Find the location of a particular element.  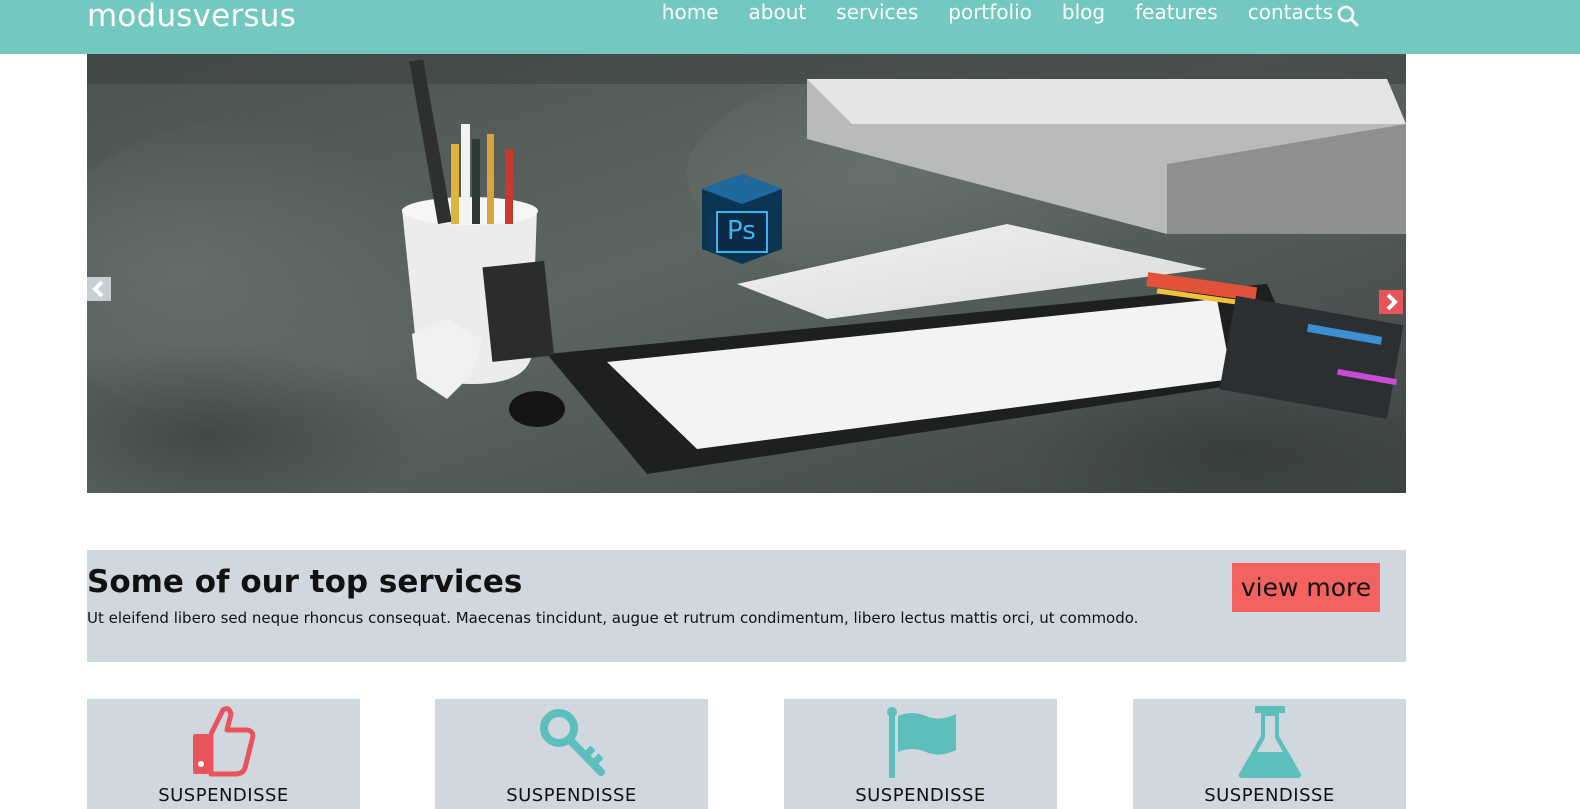

ps-logo-text: Ps is located at coordinates (741, 231).